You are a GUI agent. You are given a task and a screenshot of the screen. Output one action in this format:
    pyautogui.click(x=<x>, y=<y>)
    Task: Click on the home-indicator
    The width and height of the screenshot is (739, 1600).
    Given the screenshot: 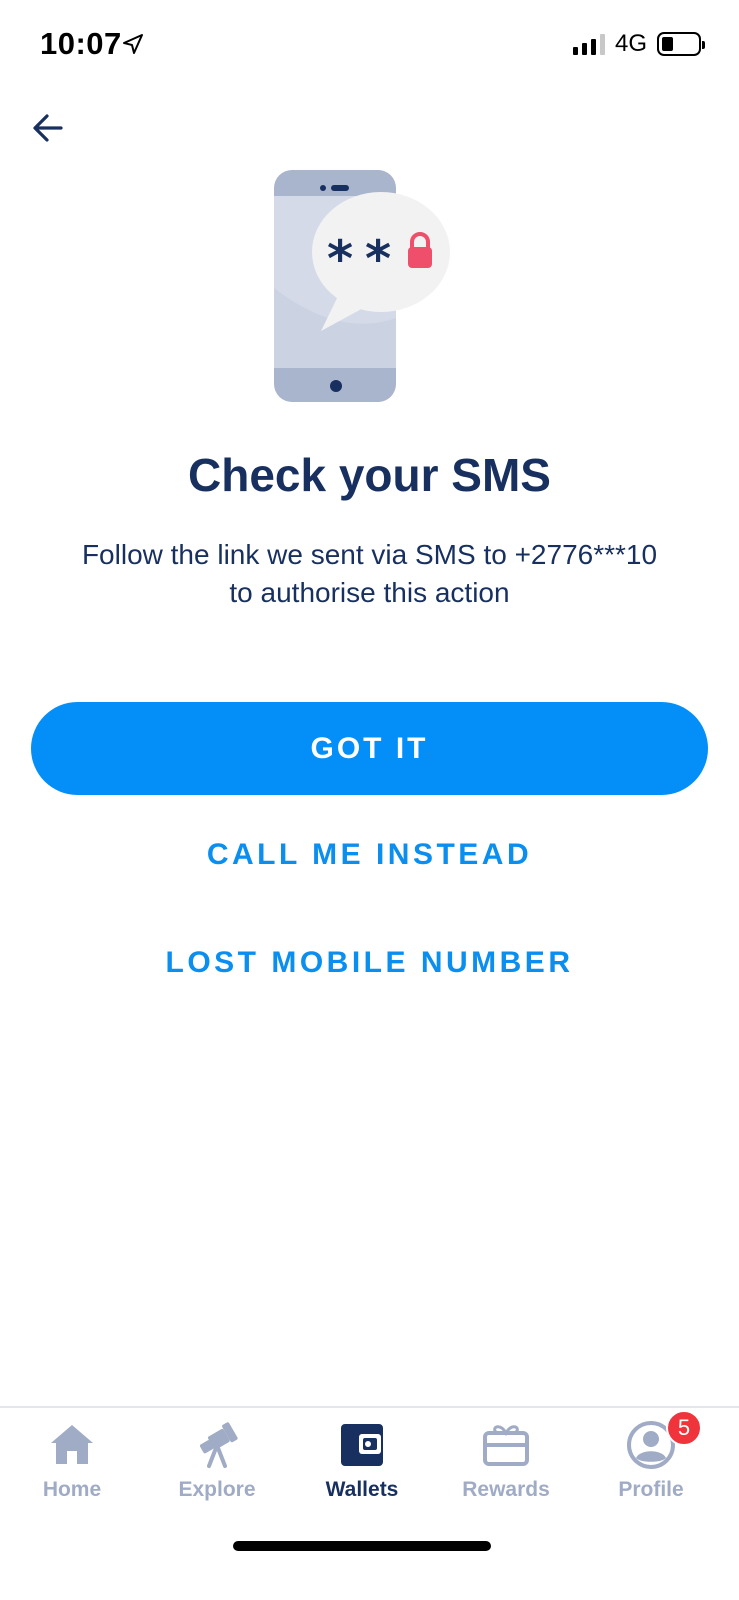 What is the action you would take?
    pyautogui.click(x=362, y=1546)
    